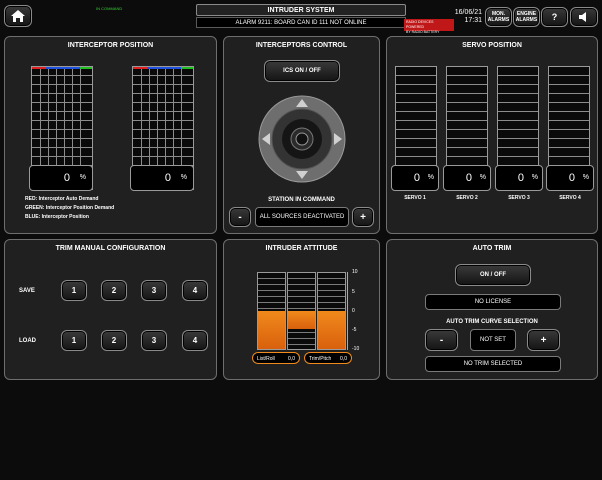 The width and height of the screenshot is (602, 480). What do you see at coordinates (468, 12) in the screenshot?
I see `date: 16/06/21` at bounding box center [468, 12].